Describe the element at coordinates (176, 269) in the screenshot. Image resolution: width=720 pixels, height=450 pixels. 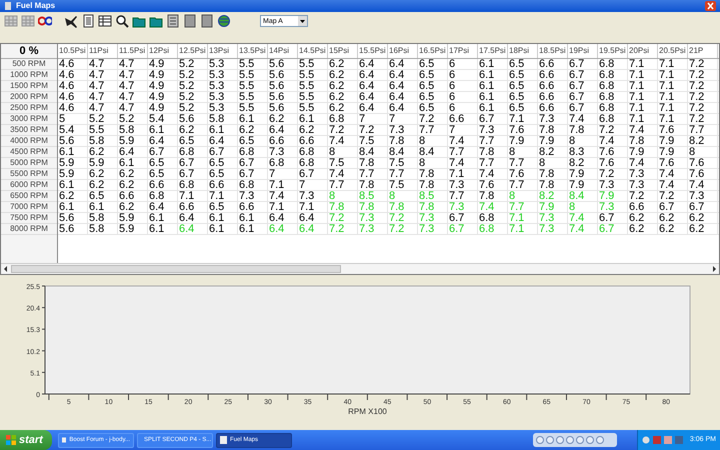
I see `scrollbar-thumb` at that location.